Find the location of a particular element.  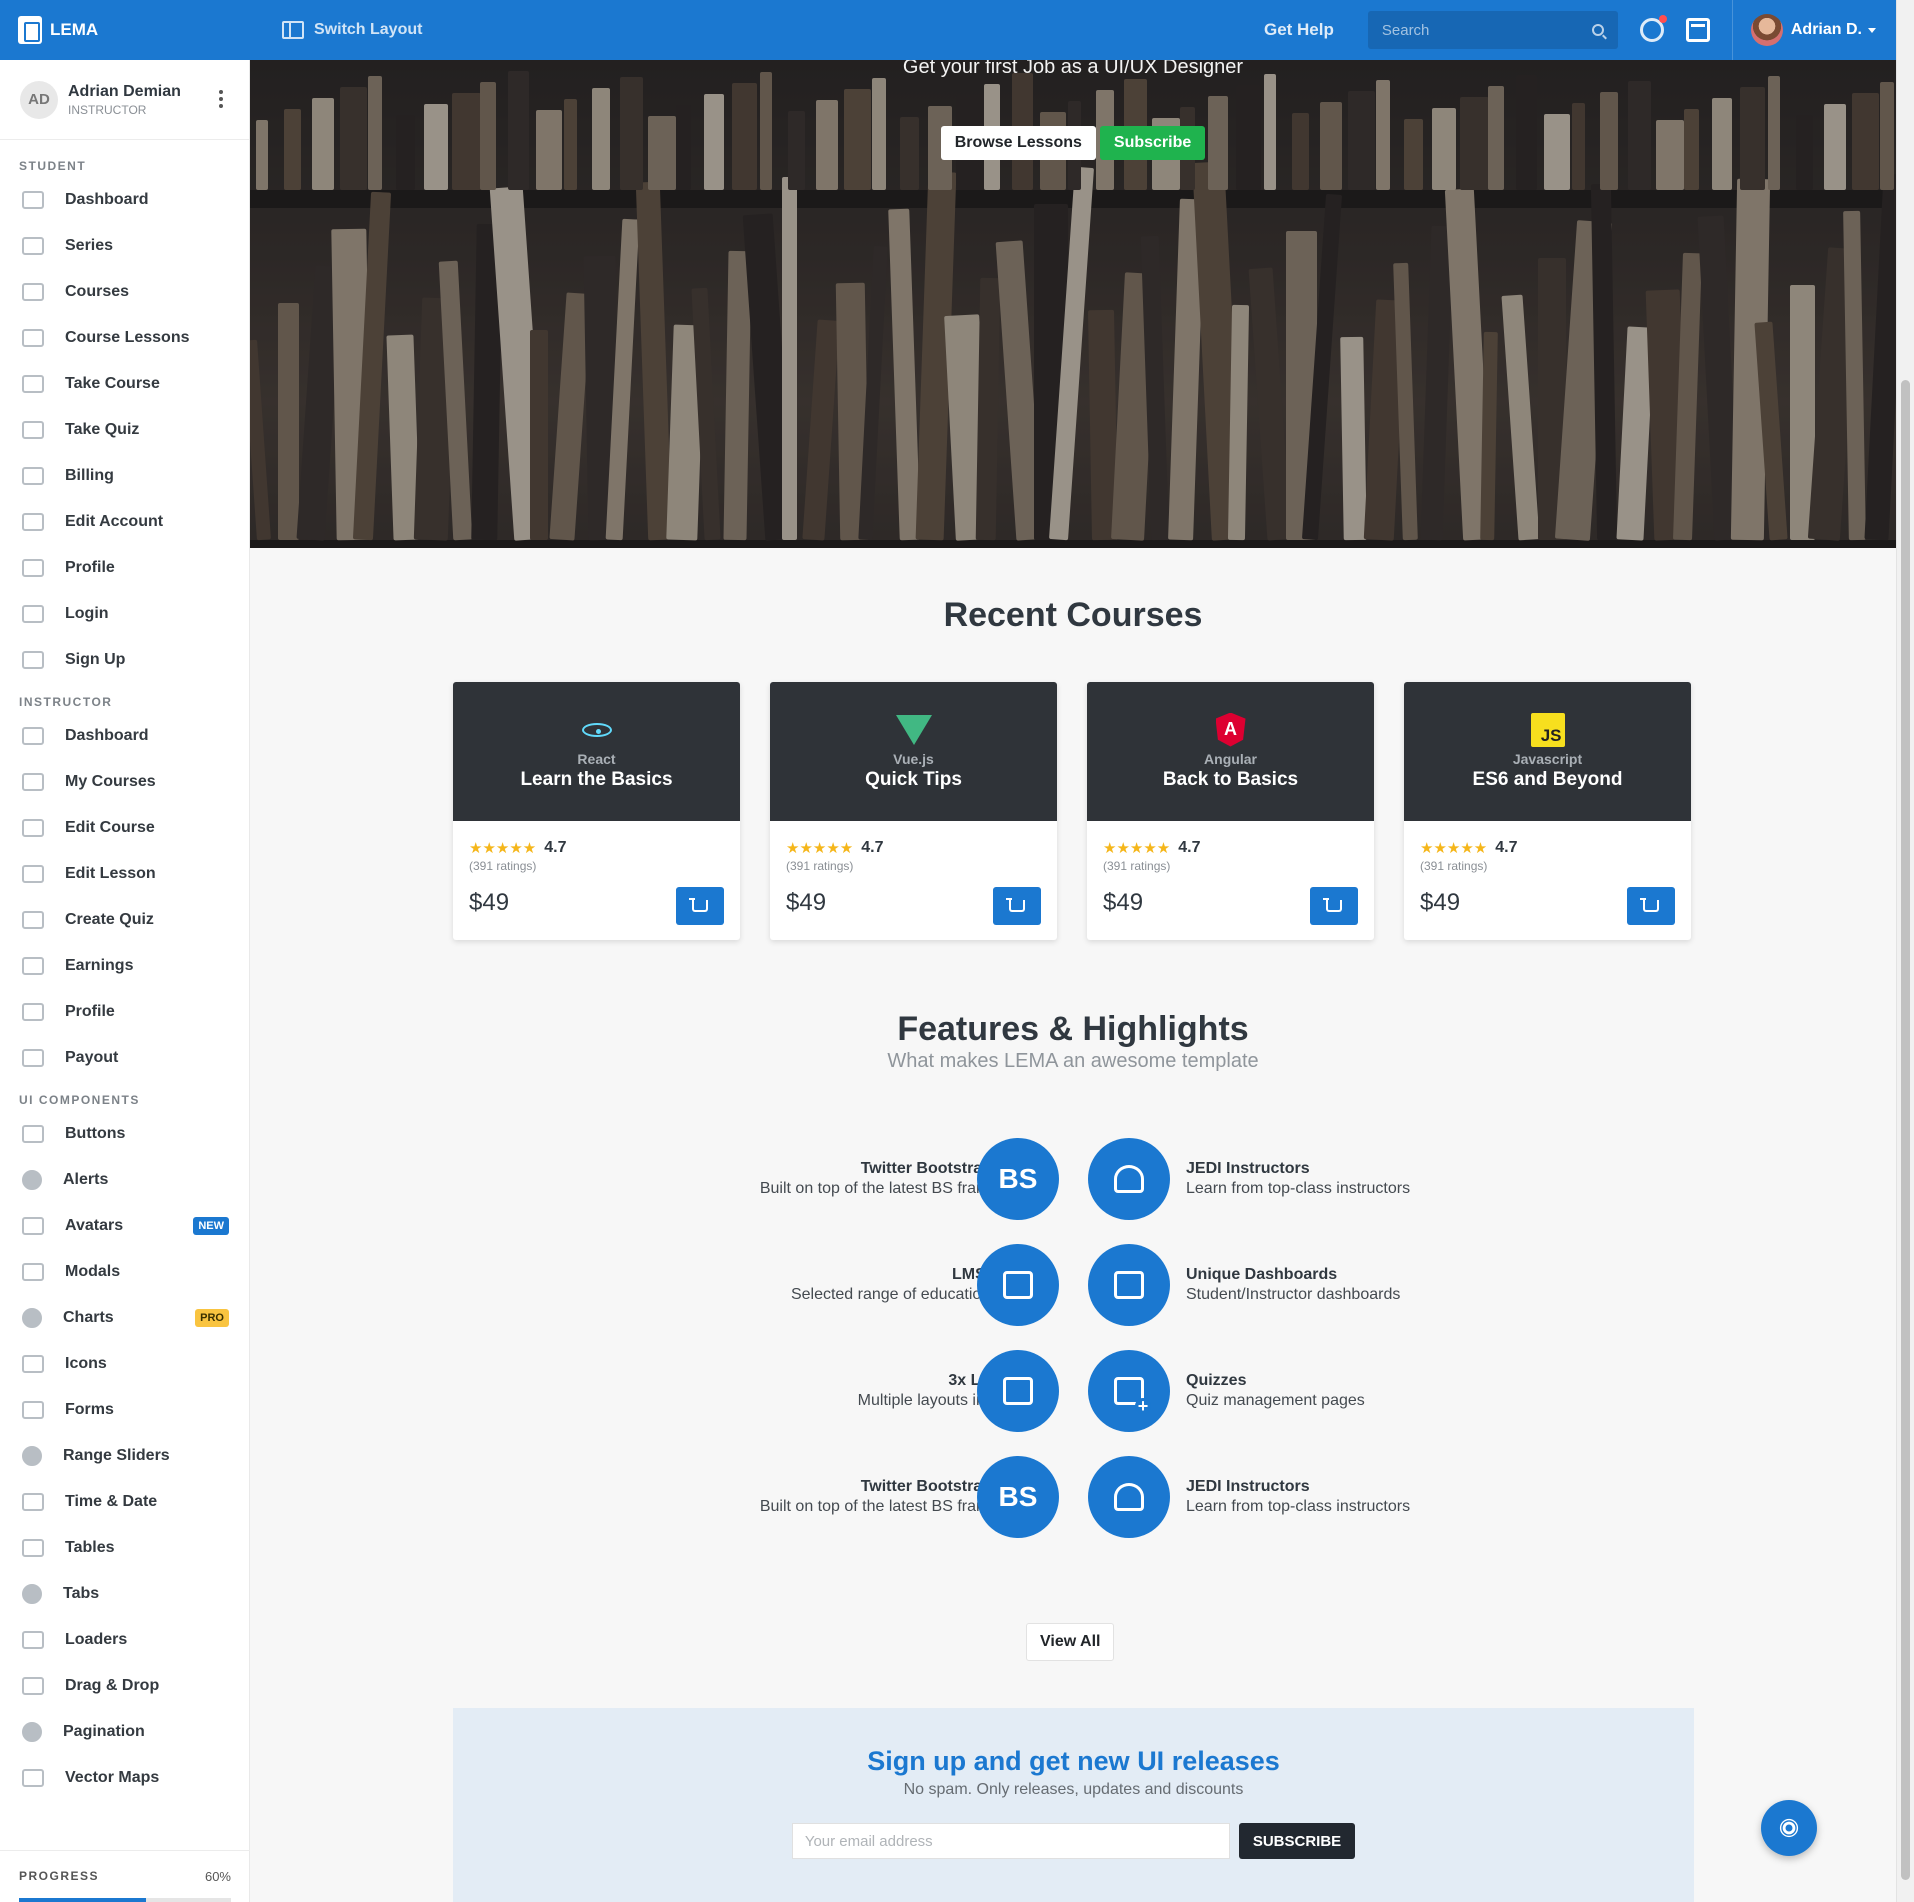

edit-lesson-icon is located at coordinates (33, 874).